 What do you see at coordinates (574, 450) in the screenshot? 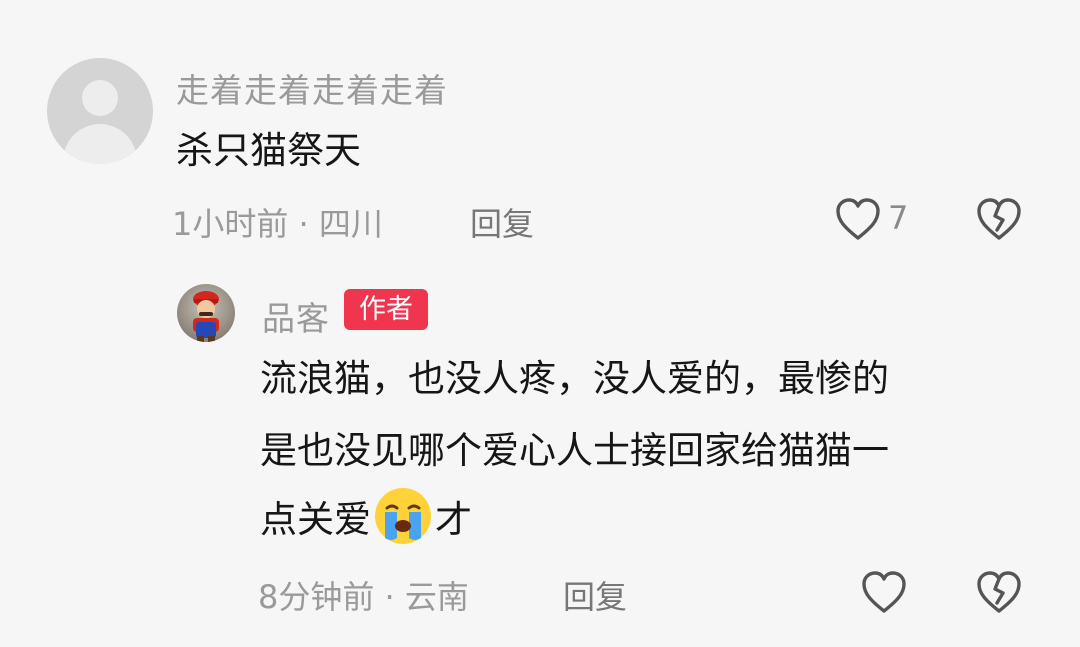
I see `reply-text-line-2: 是也没见哪个爱心人士接回家给猫猫一` at bounding box center [574, 450].